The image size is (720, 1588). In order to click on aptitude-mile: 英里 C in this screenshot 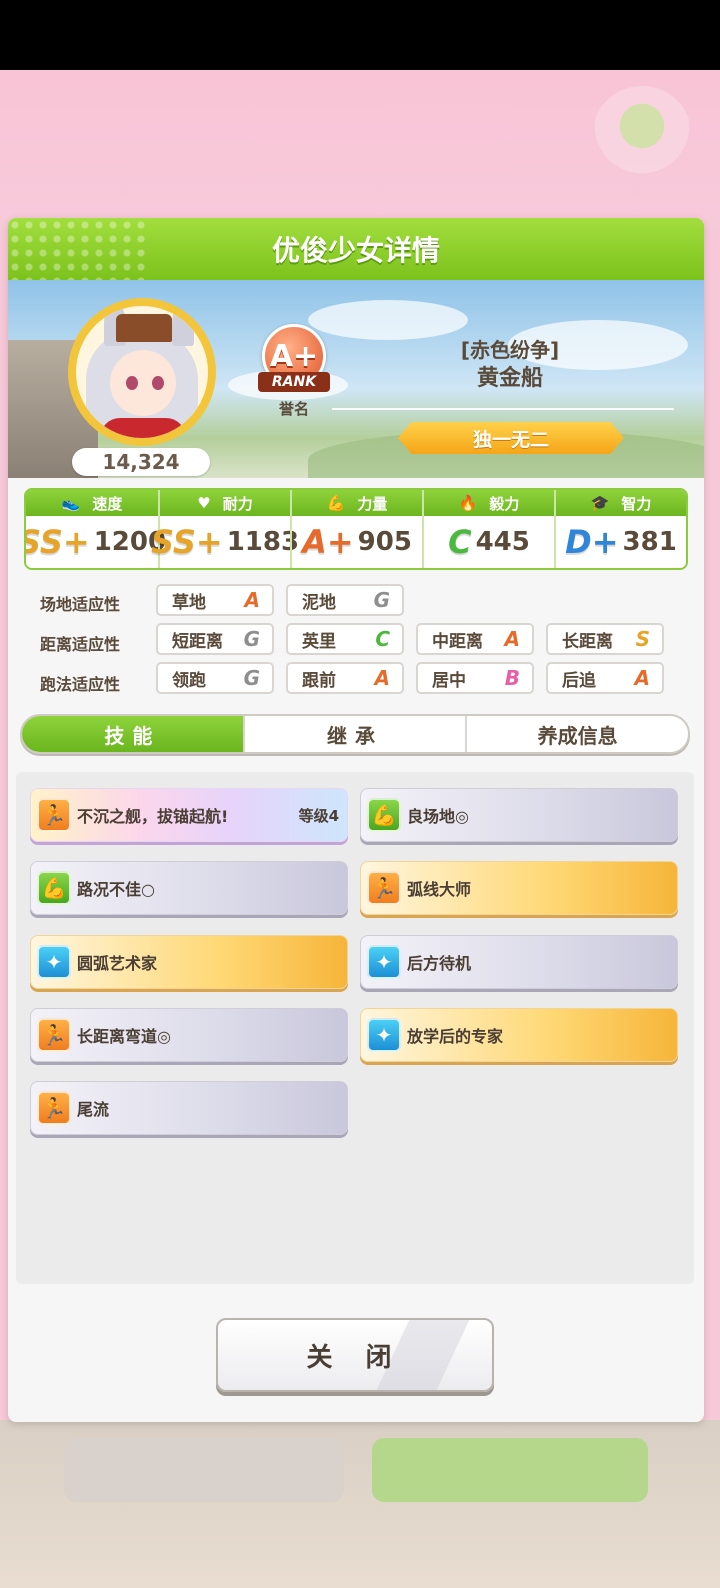, I will do `click(345, 639)`.